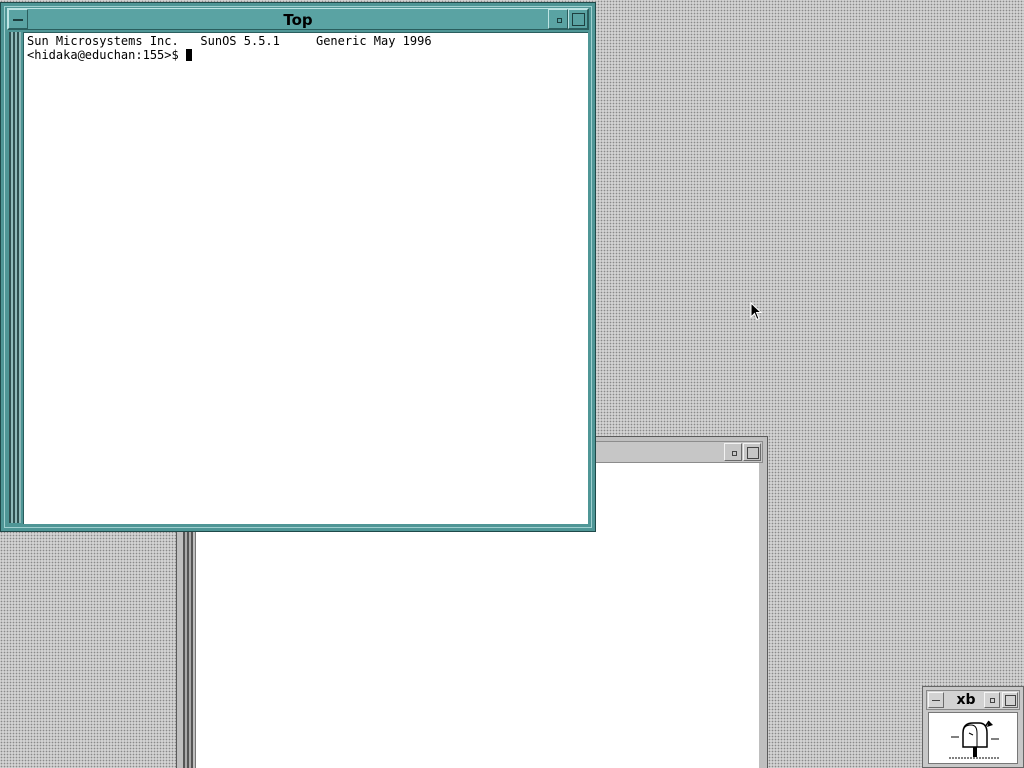 The height and width of the screenshot is (768, 1024). What do you see at coordinates (15, 277) in the screenshot?
I see `terminal-scrollbar` at bounding box center [15, 277].